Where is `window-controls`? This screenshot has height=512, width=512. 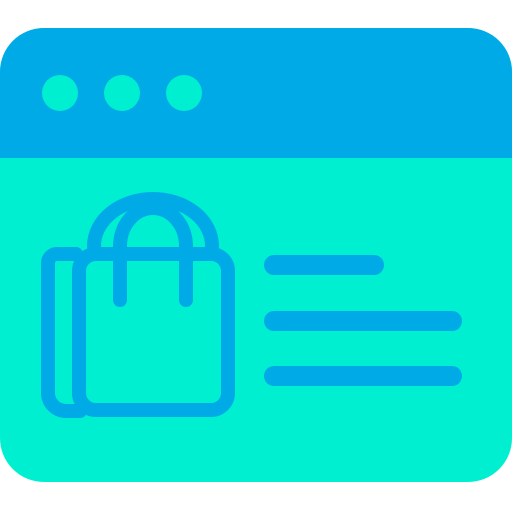 window-controls is located at coordinates (122, 93).